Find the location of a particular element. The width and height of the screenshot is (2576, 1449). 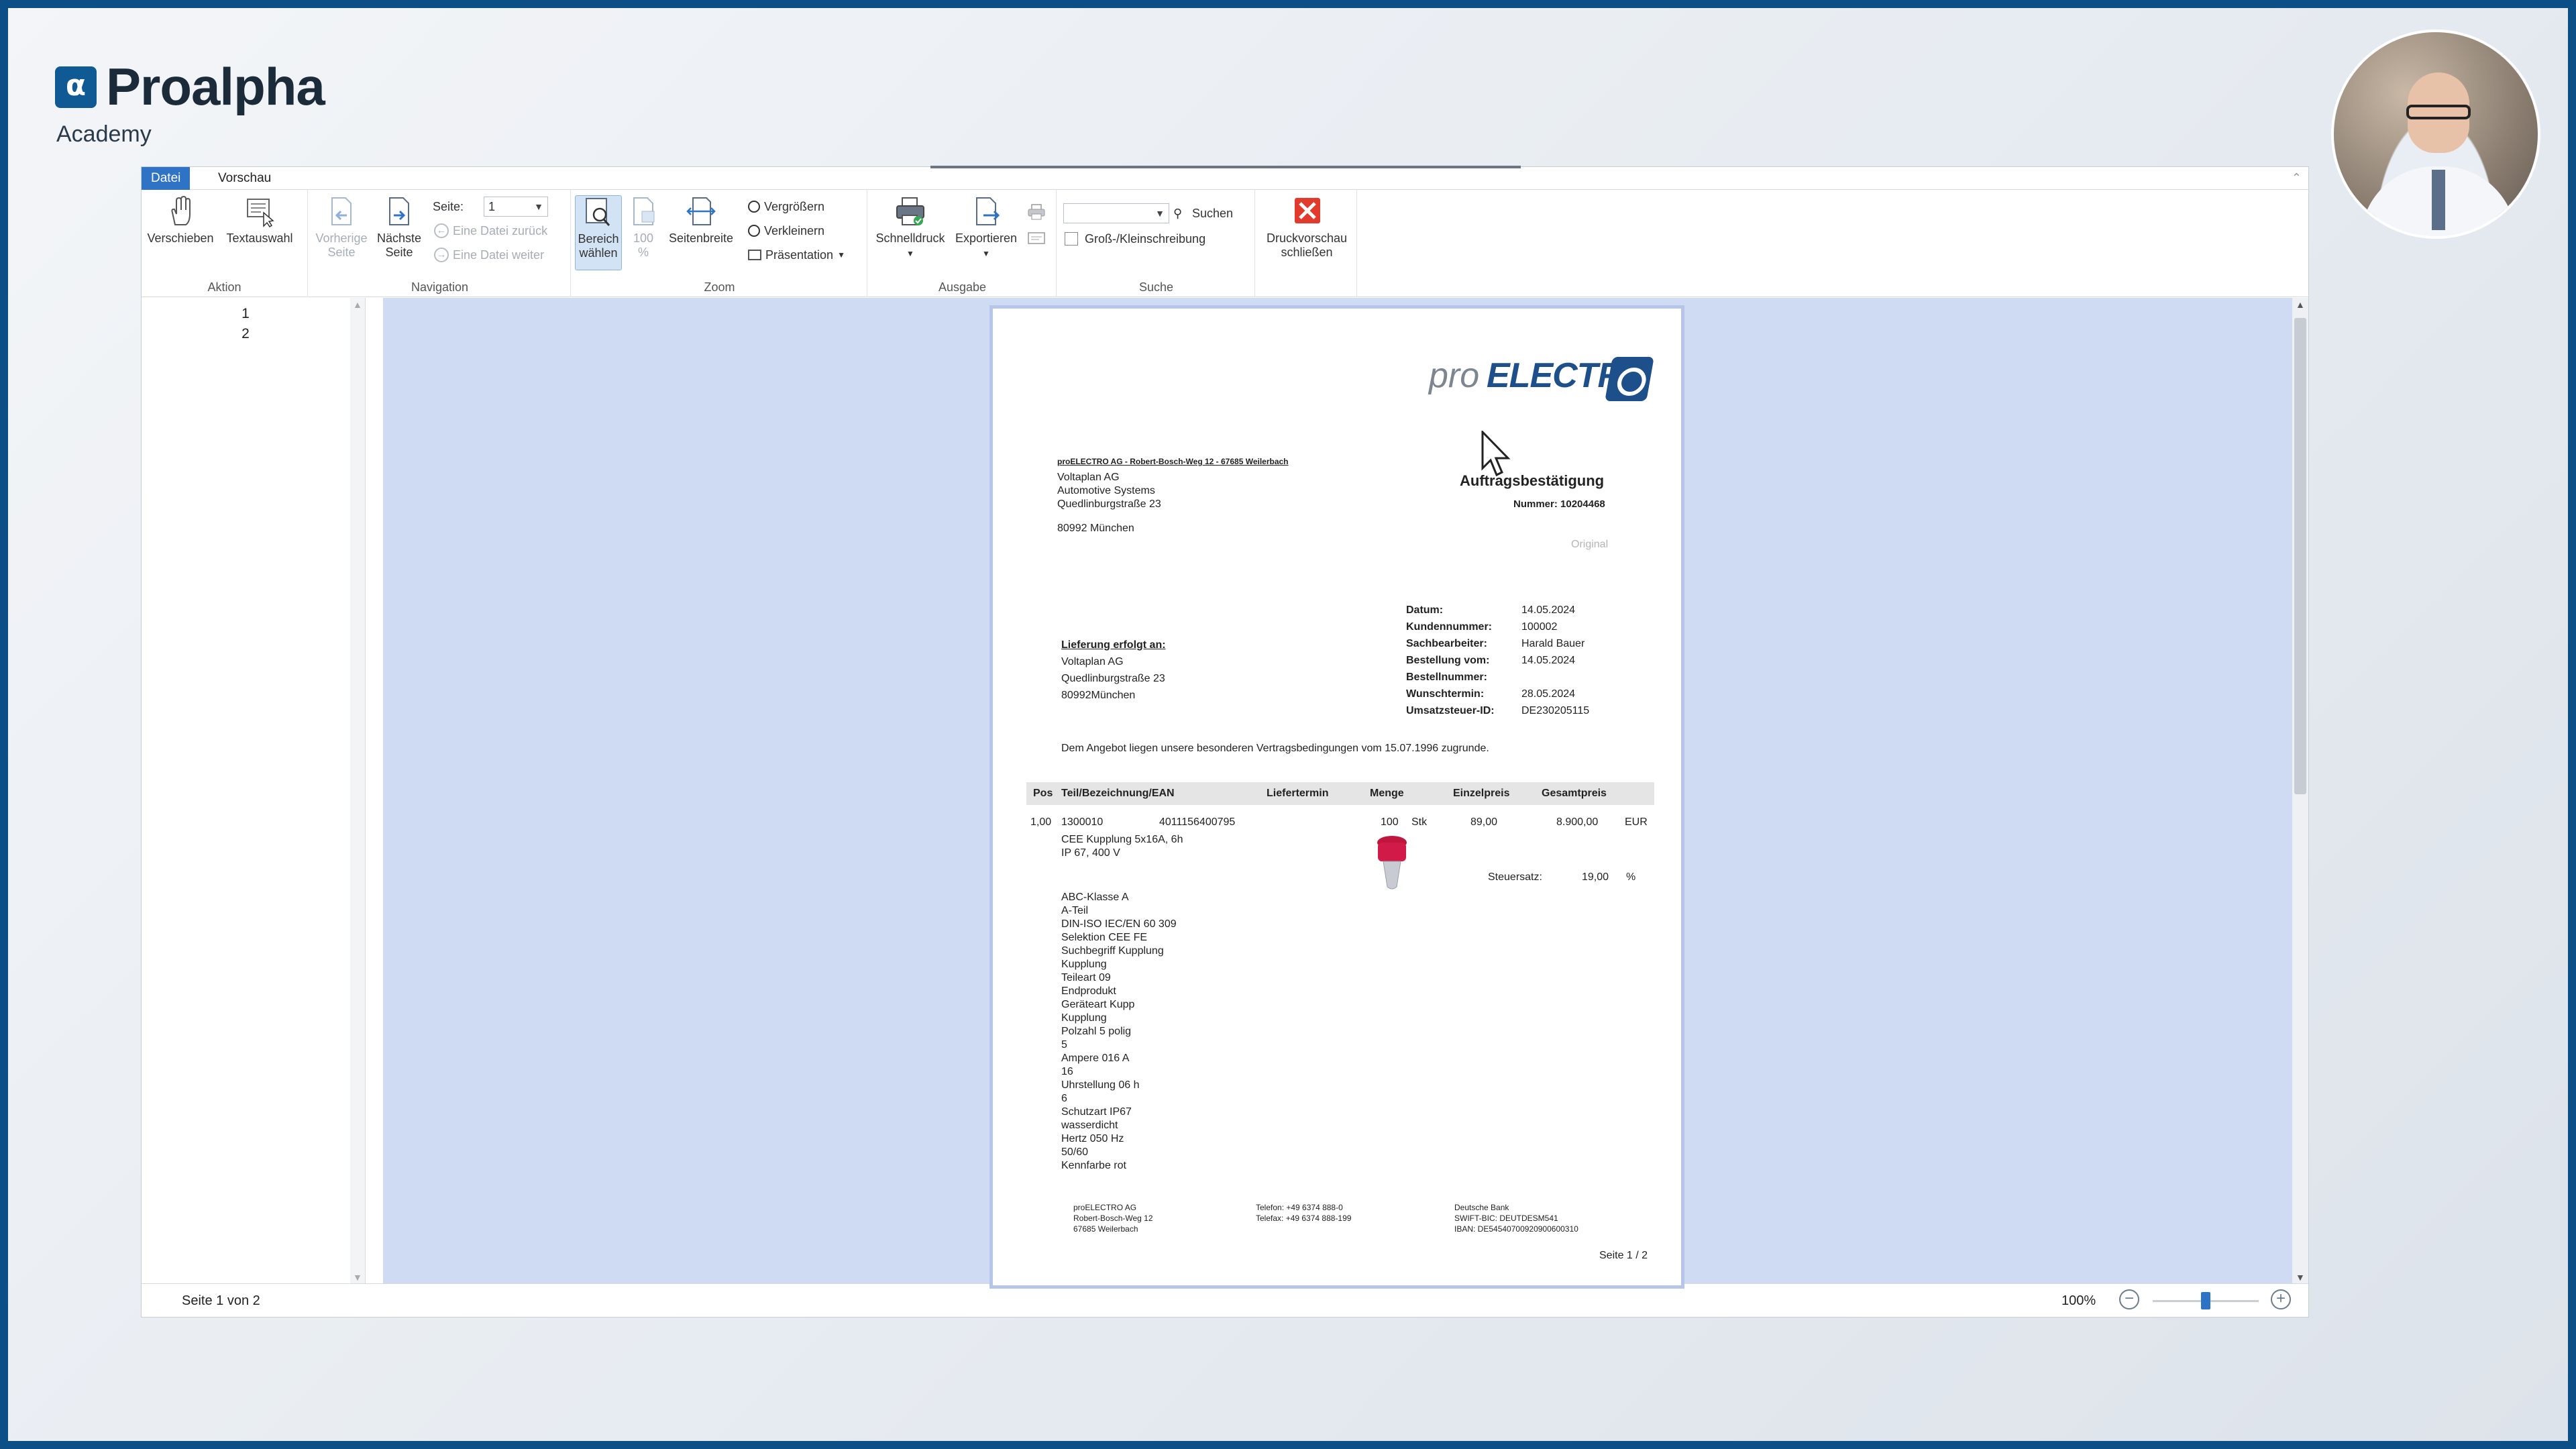

schnelldruck-button: Schnelldruck ▼ is located at coordinates (910, 228).